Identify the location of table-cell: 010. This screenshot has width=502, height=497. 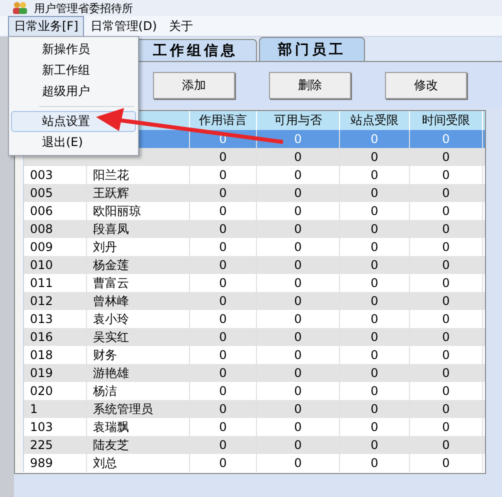
(55, 265).